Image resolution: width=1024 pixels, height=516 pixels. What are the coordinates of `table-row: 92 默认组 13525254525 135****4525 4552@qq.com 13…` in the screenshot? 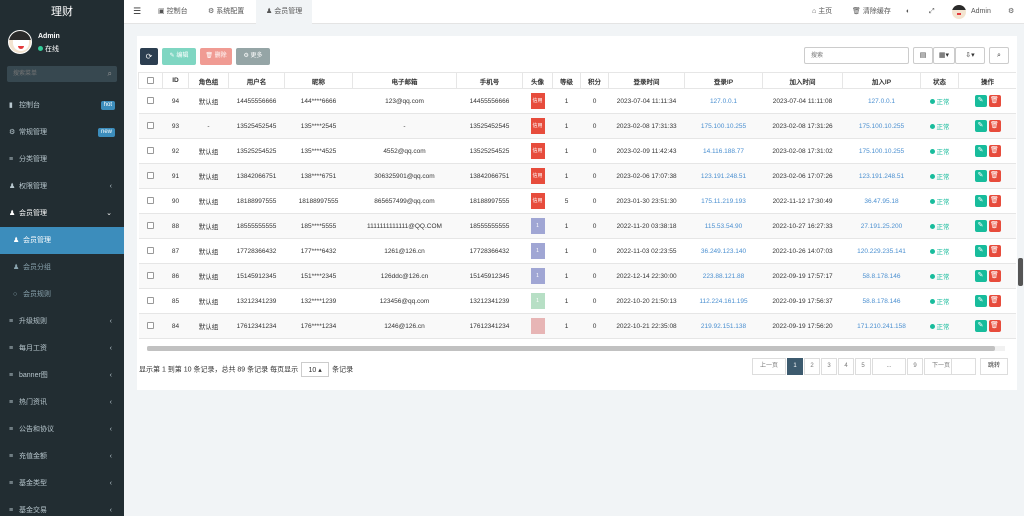 It's located at (577, 151).